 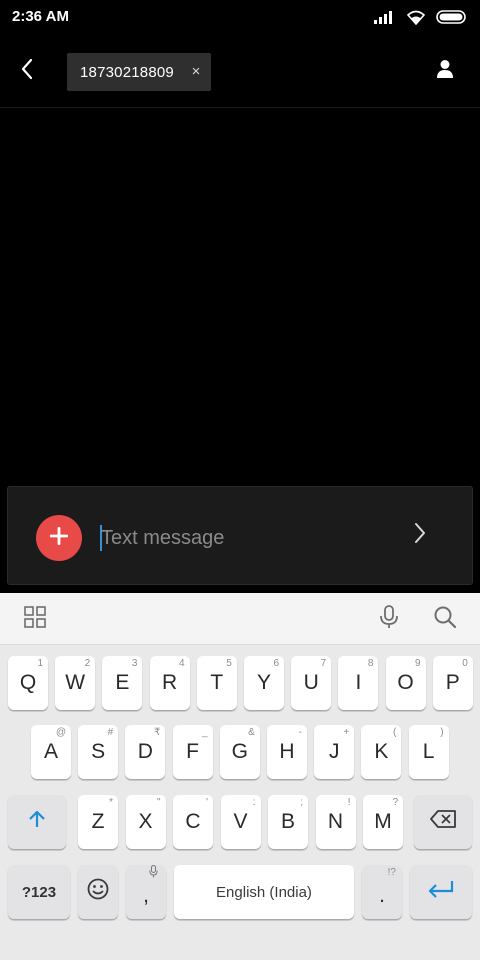 I want to click on enter-key, so click(x=441, y=892).